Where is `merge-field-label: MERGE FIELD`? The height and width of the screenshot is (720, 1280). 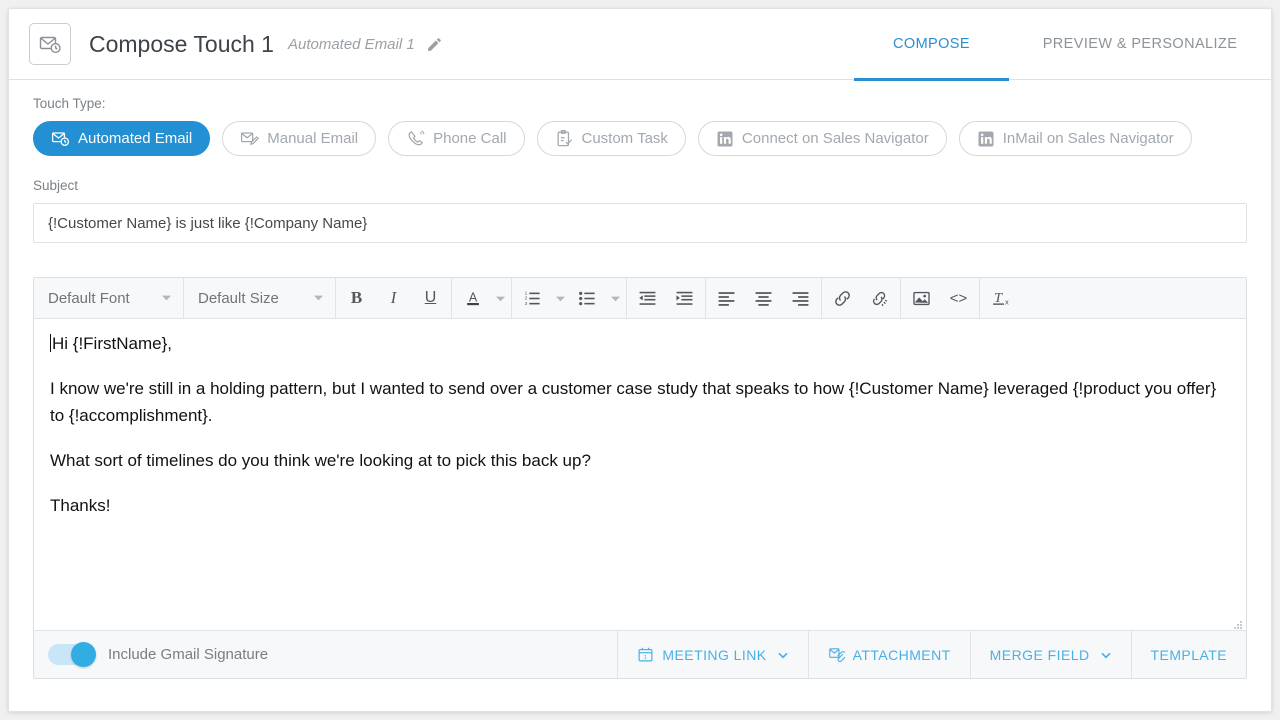 merge-field-label: MERGE FIELD is located at coordinates (1039, 654).